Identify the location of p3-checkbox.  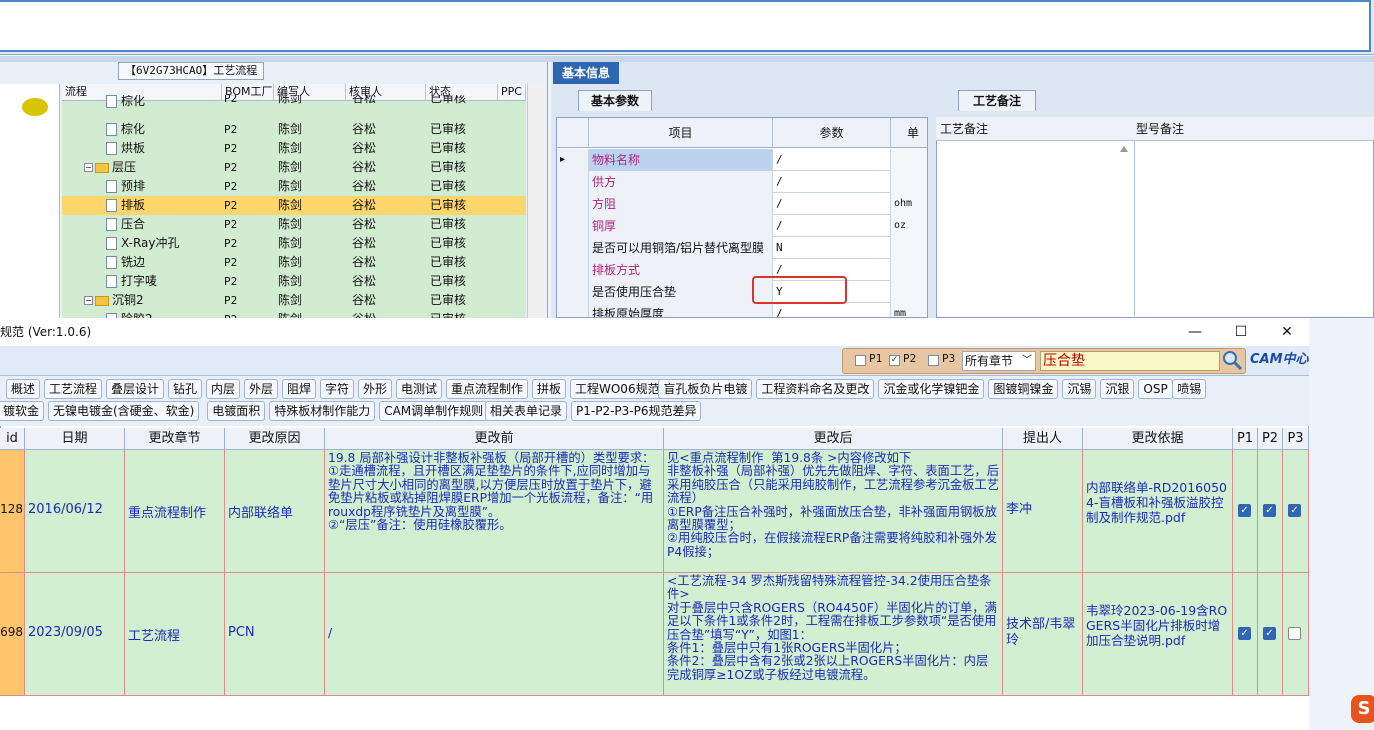
(933, 360).